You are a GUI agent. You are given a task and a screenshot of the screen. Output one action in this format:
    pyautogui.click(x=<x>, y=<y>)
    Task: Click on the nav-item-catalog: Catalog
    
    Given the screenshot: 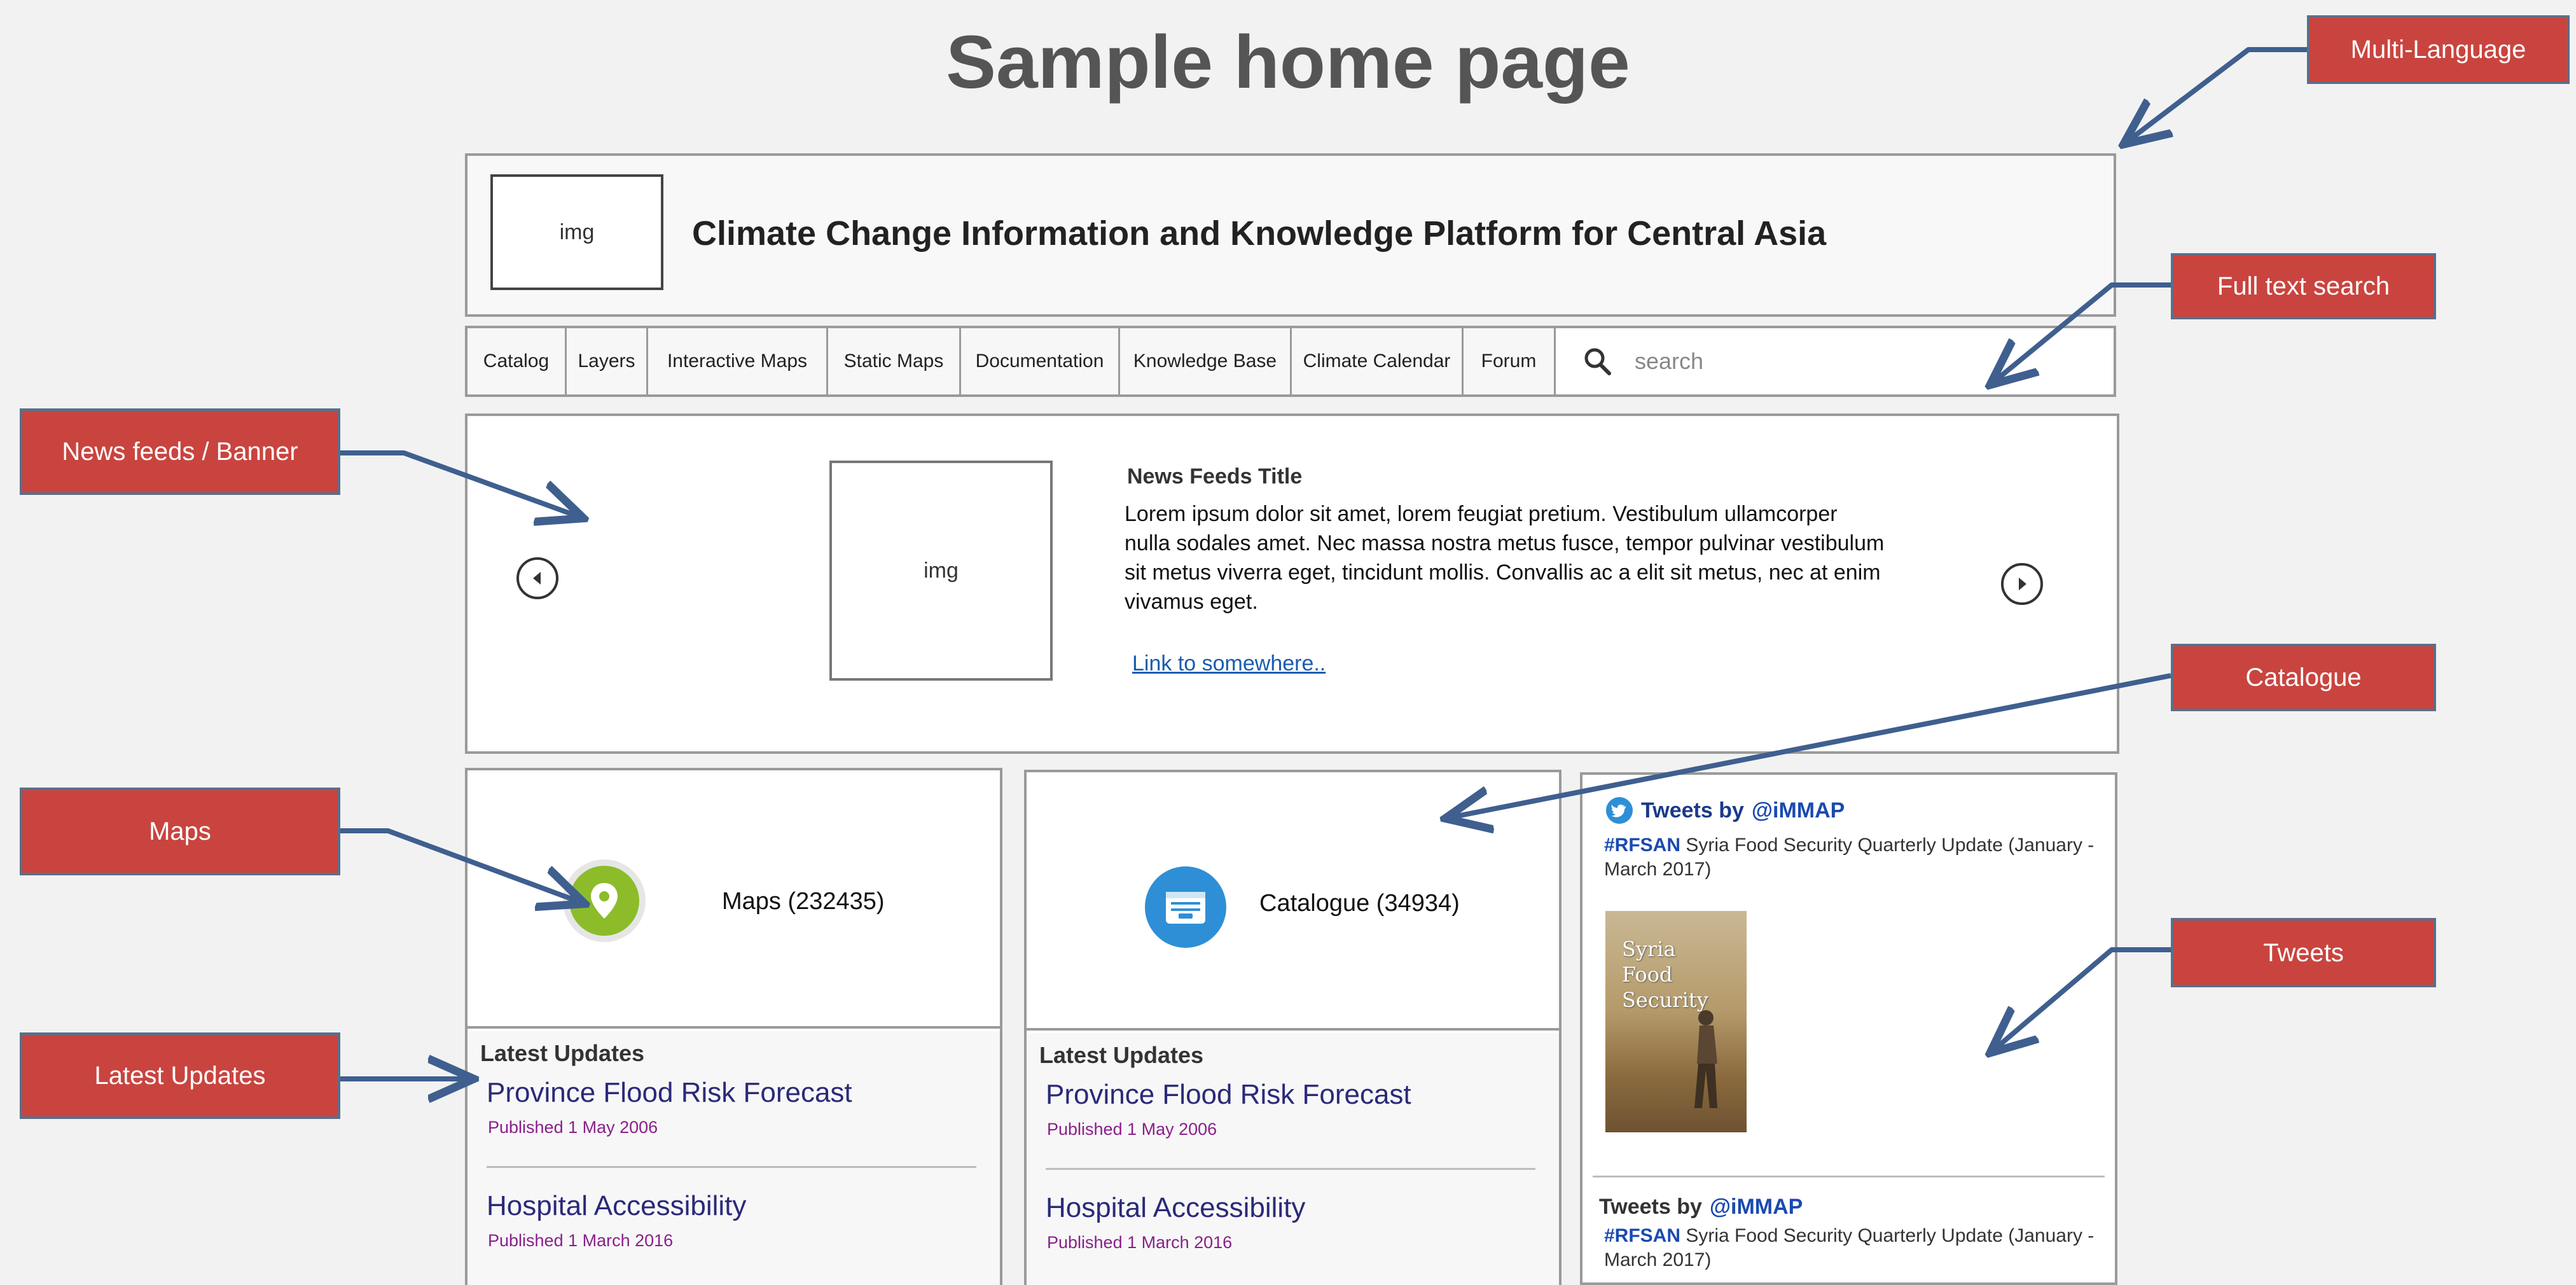 What is the action you would take?
    pyautogui.click(x=517, y=361)
    